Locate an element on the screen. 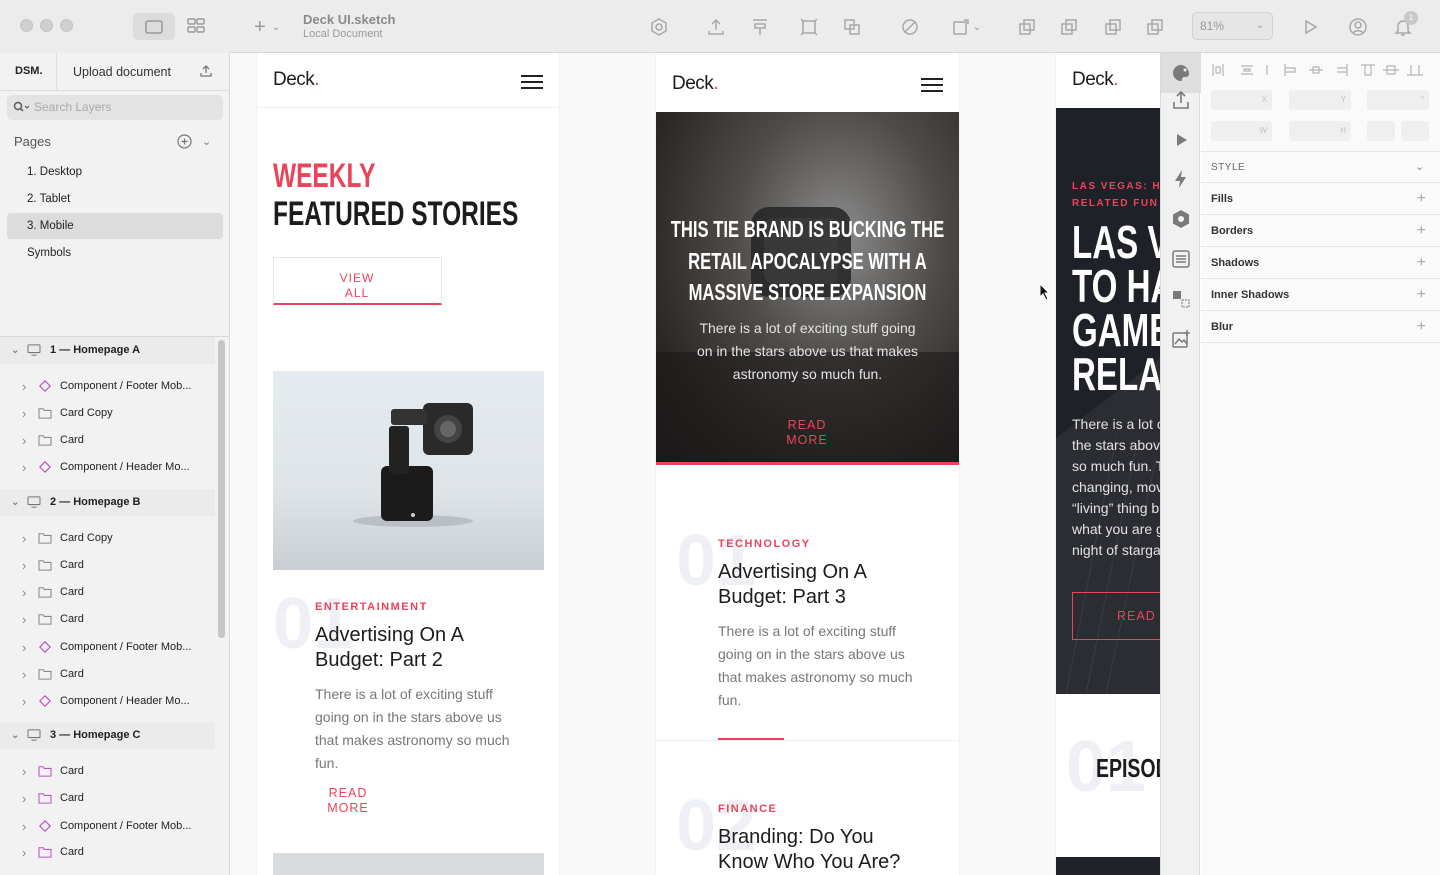  upload-icon is located at coordinates (206, 72).